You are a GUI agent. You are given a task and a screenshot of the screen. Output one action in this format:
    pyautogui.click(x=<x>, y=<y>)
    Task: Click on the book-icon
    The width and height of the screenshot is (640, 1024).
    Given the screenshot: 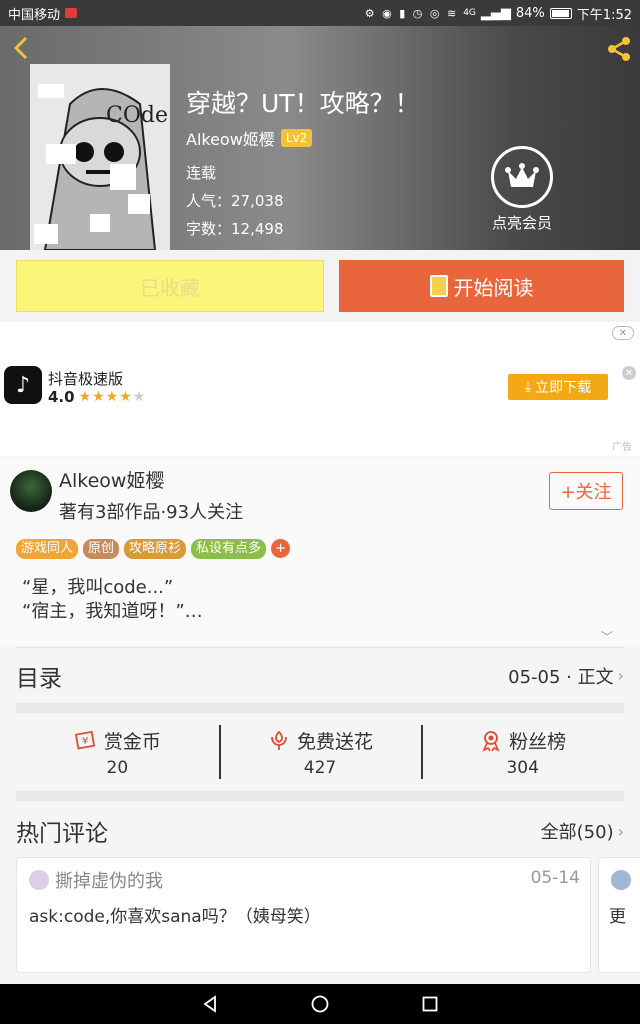 What is the action you would take?
    pyautogui.click(x=438, y=286)
    